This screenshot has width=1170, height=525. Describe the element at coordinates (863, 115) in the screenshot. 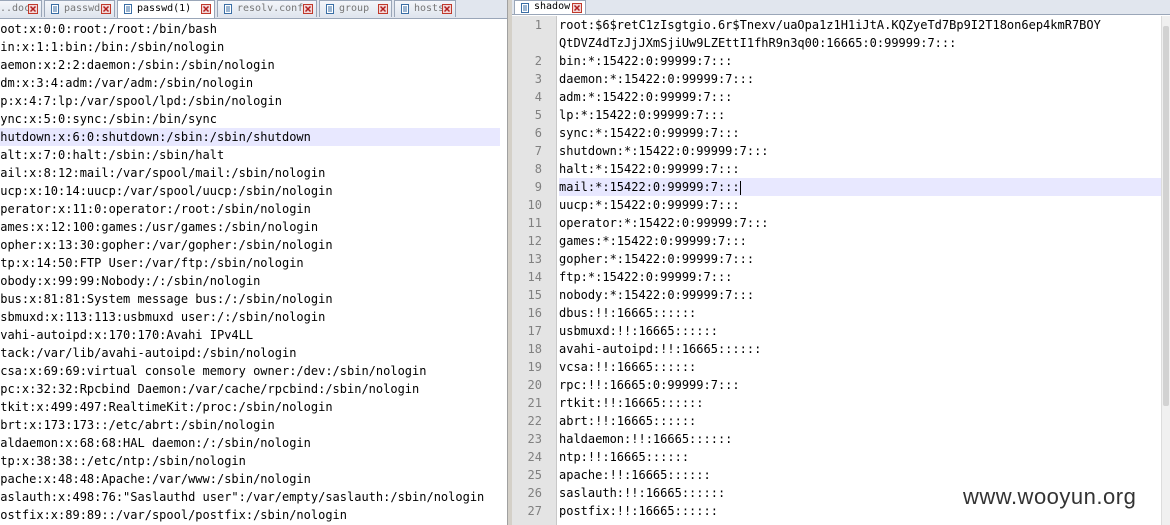

I see `shadow-line: lp:*:15422:0:99999:7:::` at that location.